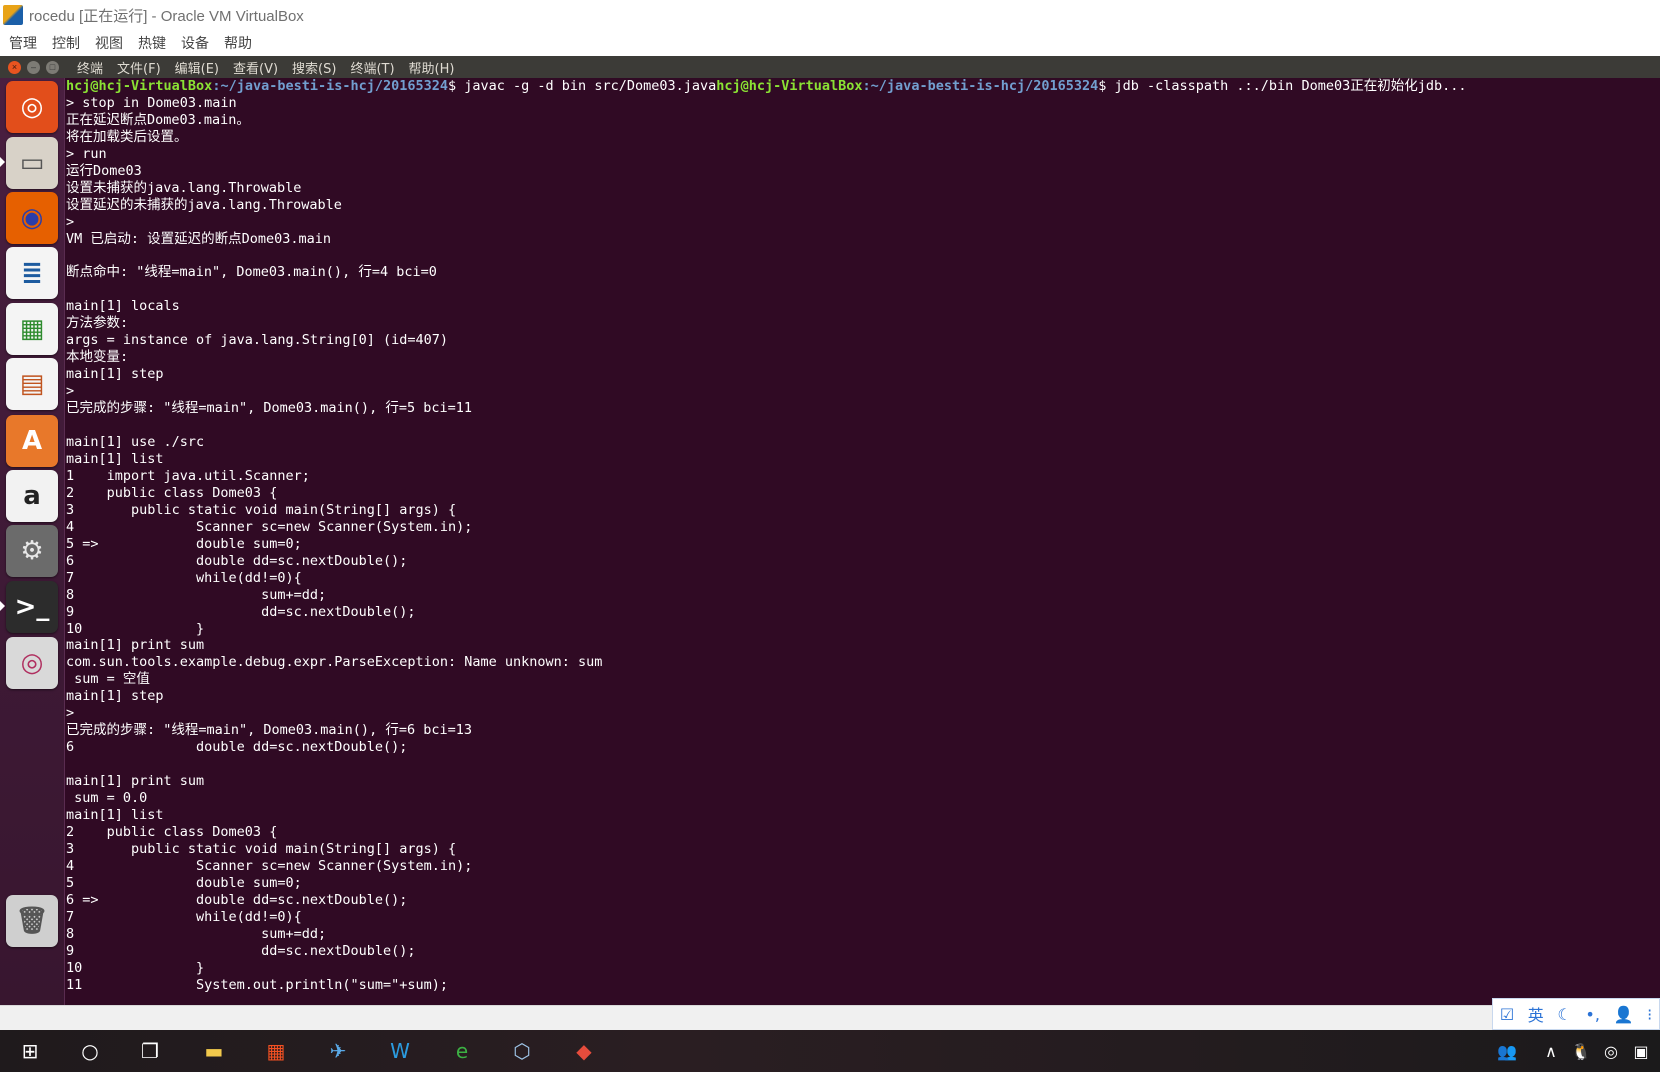 The image size is (1660, 1072). What do you see at coordinates (255, 67) in the screenshot?
I see `guest-menu-view: 查看(V)` at bounding box center [255, 67].